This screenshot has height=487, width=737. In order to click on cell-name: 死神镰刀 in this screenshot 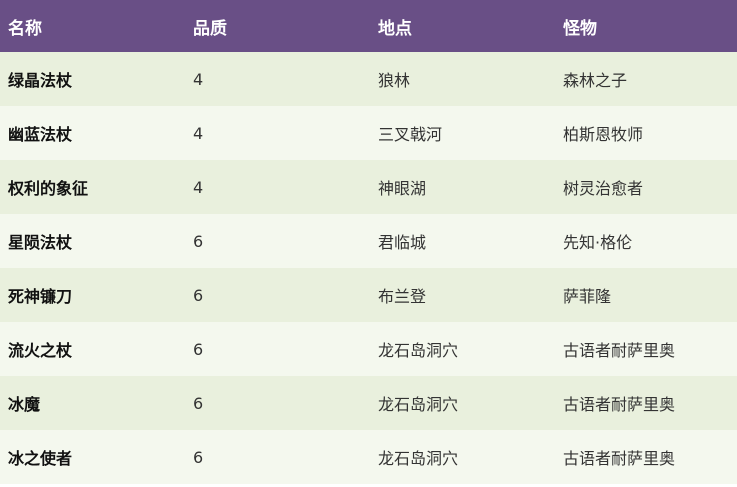, I will do `click(40, 296)`.